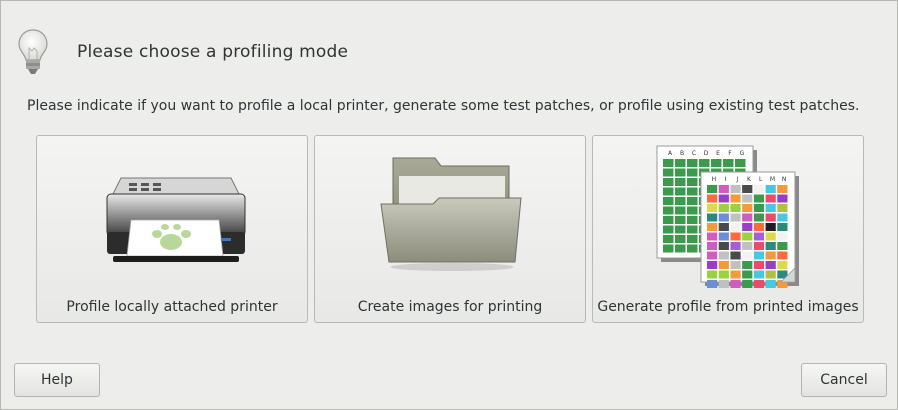 Image resolution: width=898 pixels, height=410 pixels. What do you see at coordinates (844, 380) in the screenshot?
I see `cancel-button: Cancel` at bounding box center [844, 380].